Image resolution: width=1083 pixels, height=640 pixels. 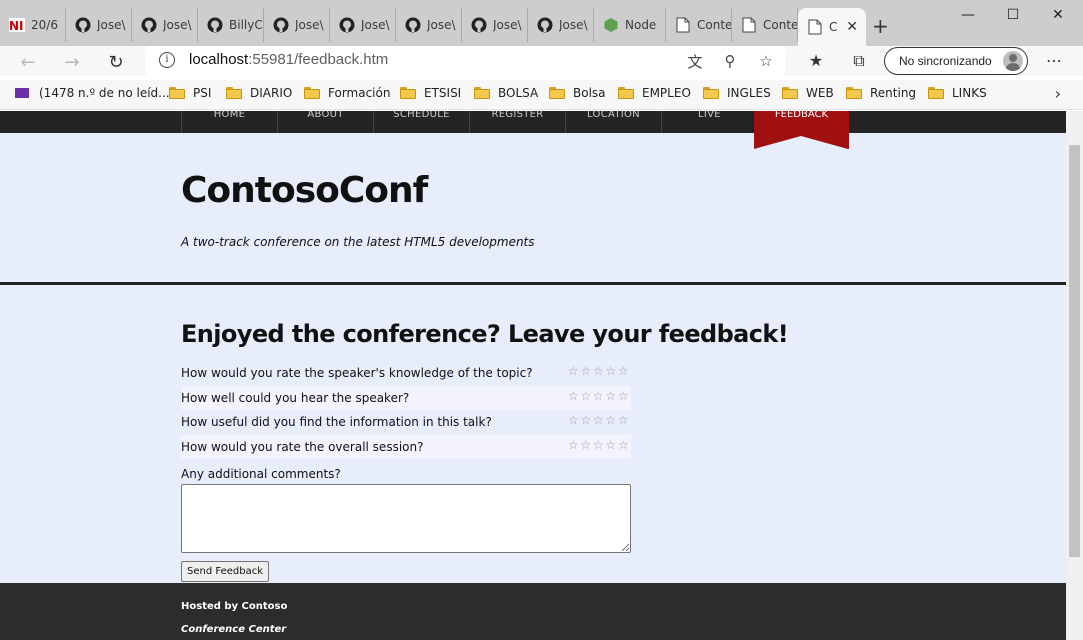 What do you see at coordinates (517, 122) in the screenshot?
I see `nav-item-register: REGISTER` at bounding box center [517, 122].